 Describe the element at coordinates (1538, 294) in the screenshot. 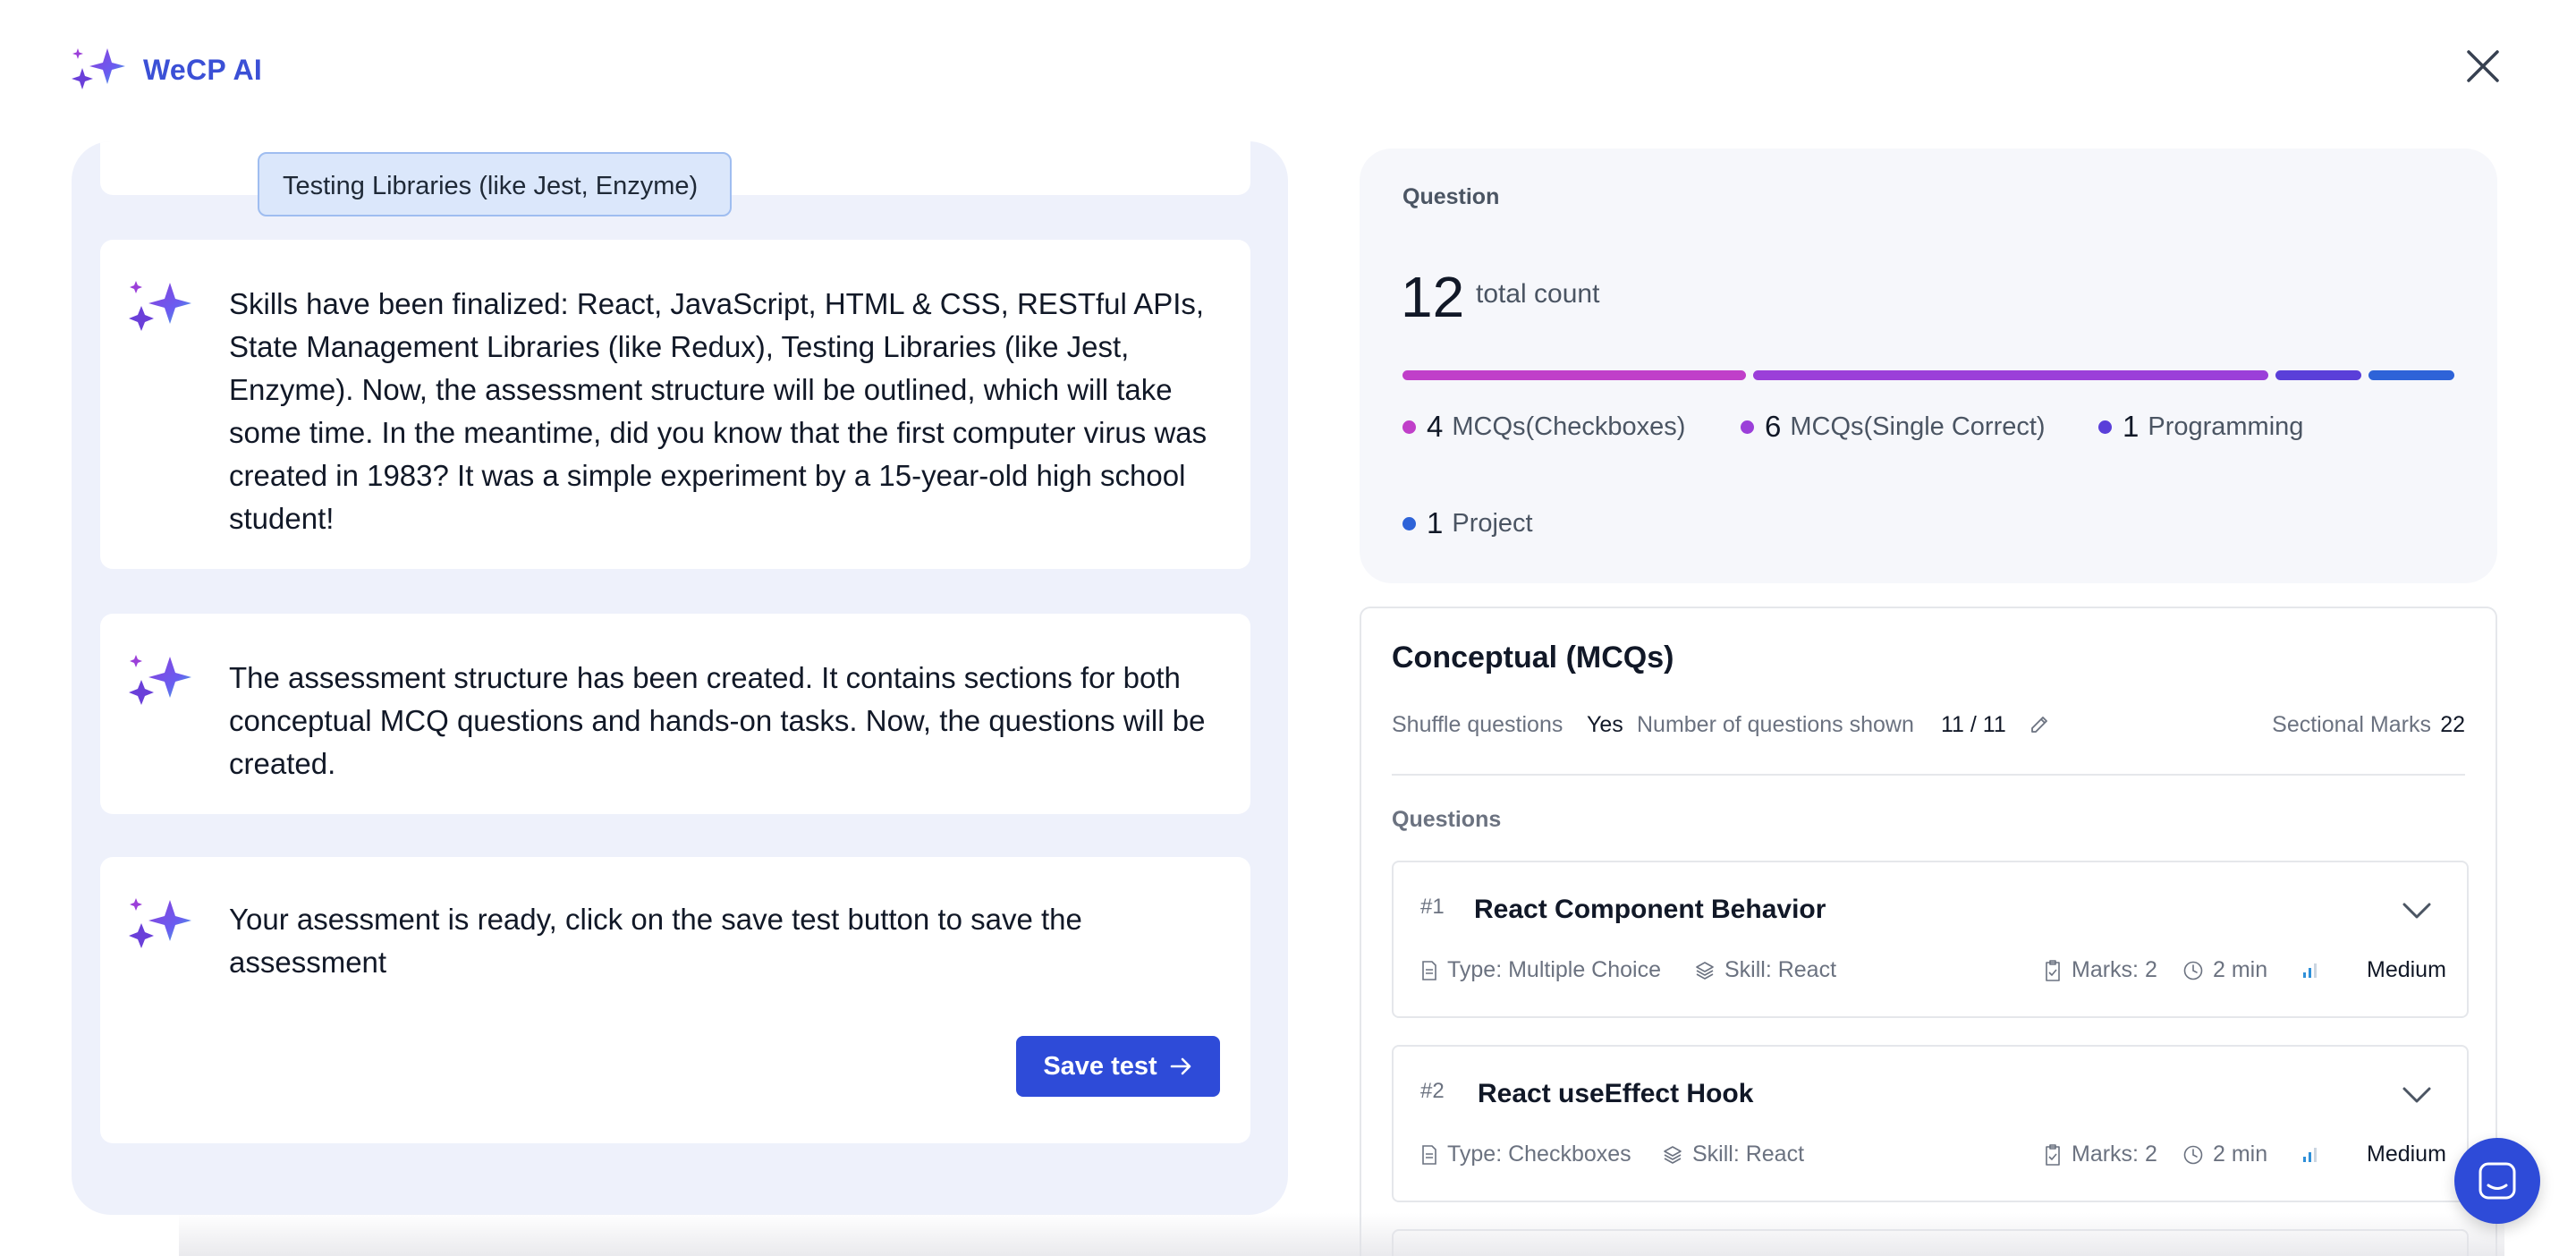

I see `total-count-label: total count` at that location.